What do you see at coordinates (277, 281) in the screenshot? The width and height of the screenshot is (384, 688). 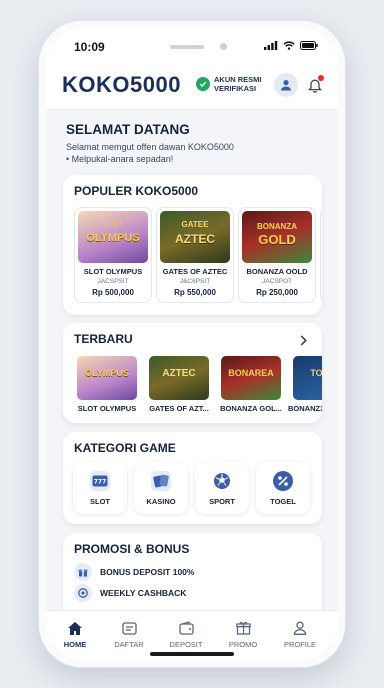 I see `game-provider: JACSPOT` at bounding box center [277, 281].